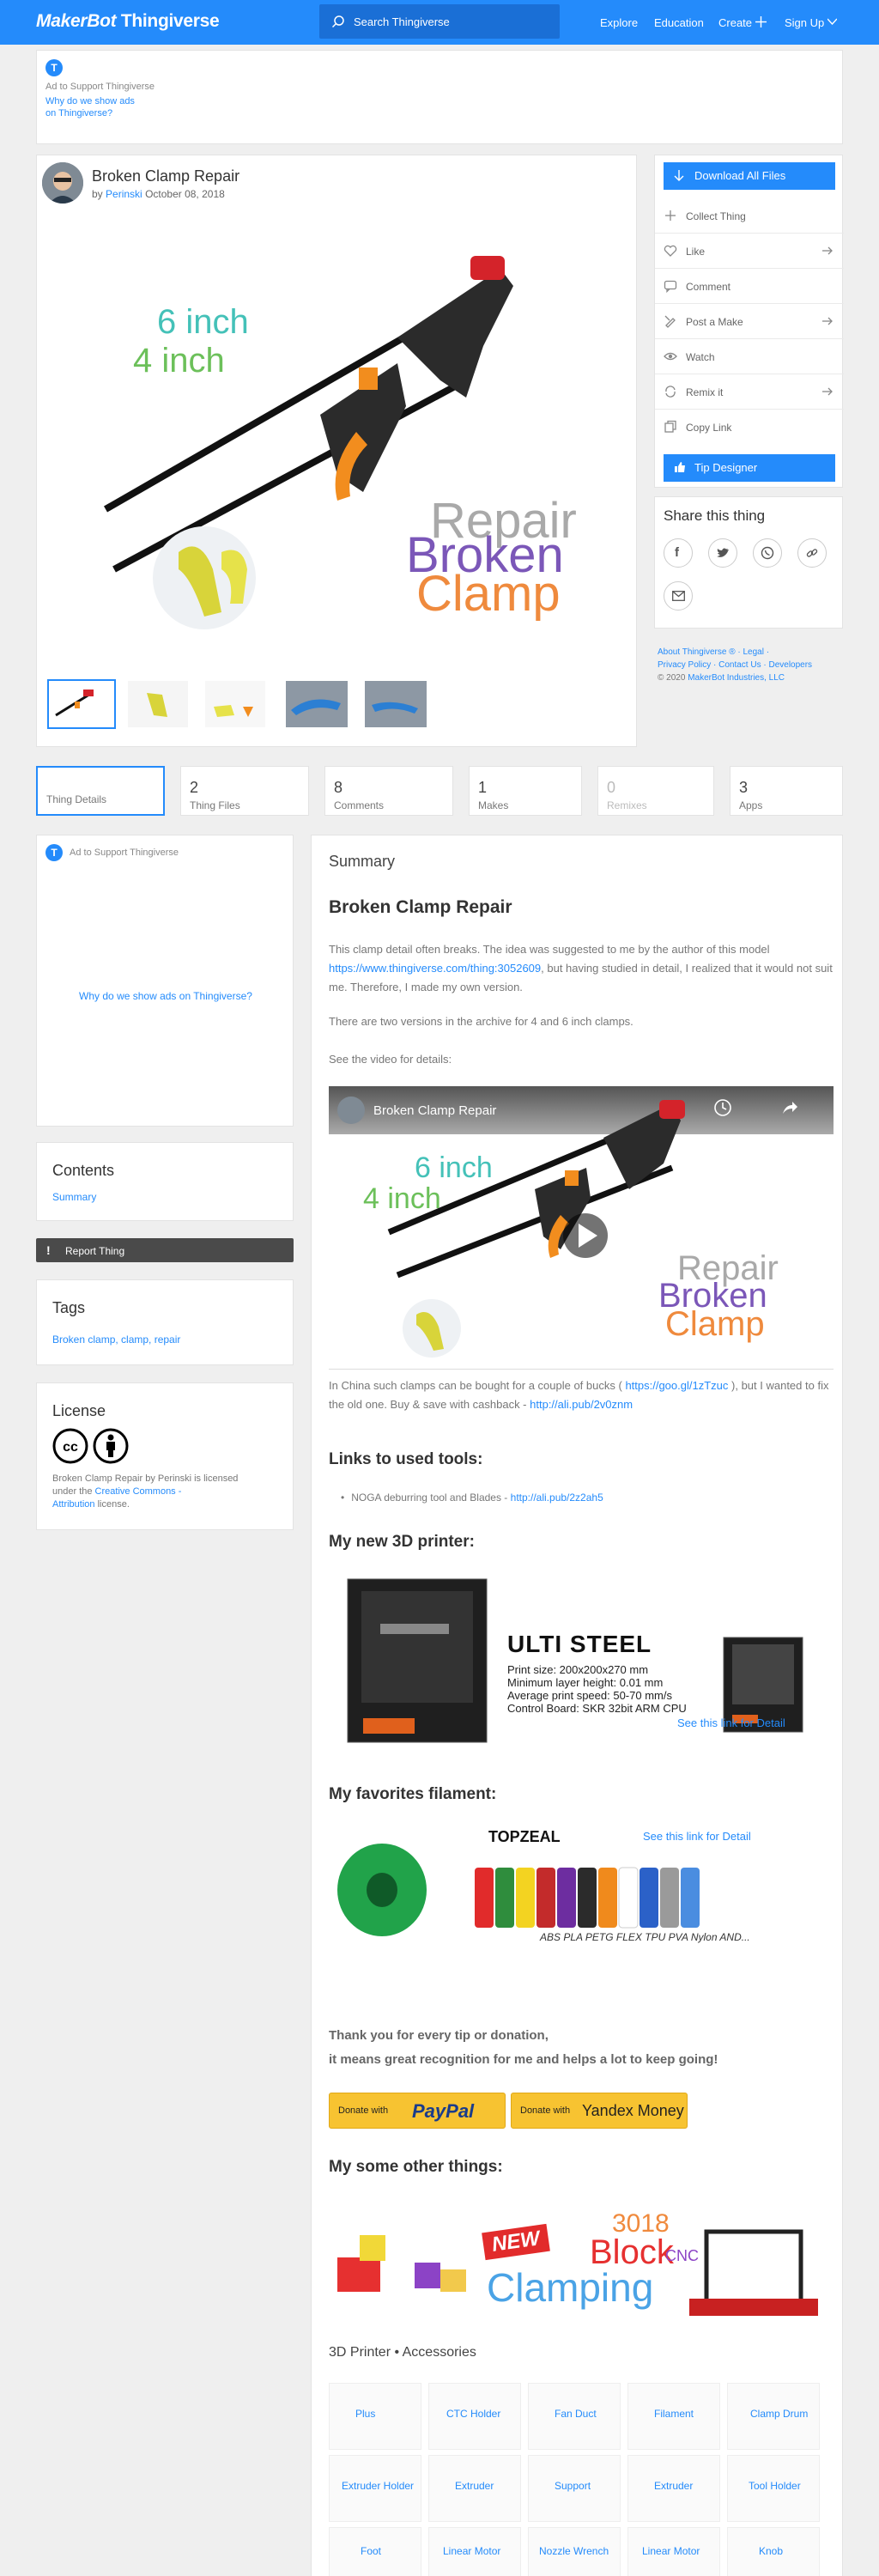 The height and width of the screenshot is (2576, 879). Describe the element at coordinates (773, 2488) in the screenshot. I see `accessory-thumbnail: Tool Holder` at that location.